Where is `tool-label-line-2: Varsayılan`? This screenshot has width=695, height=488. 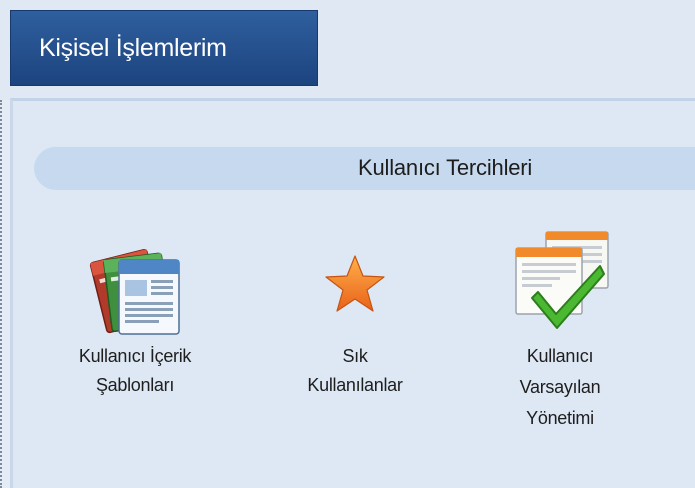
tool-label-line-2: Varsayılan is located at coordinates (560, 387).